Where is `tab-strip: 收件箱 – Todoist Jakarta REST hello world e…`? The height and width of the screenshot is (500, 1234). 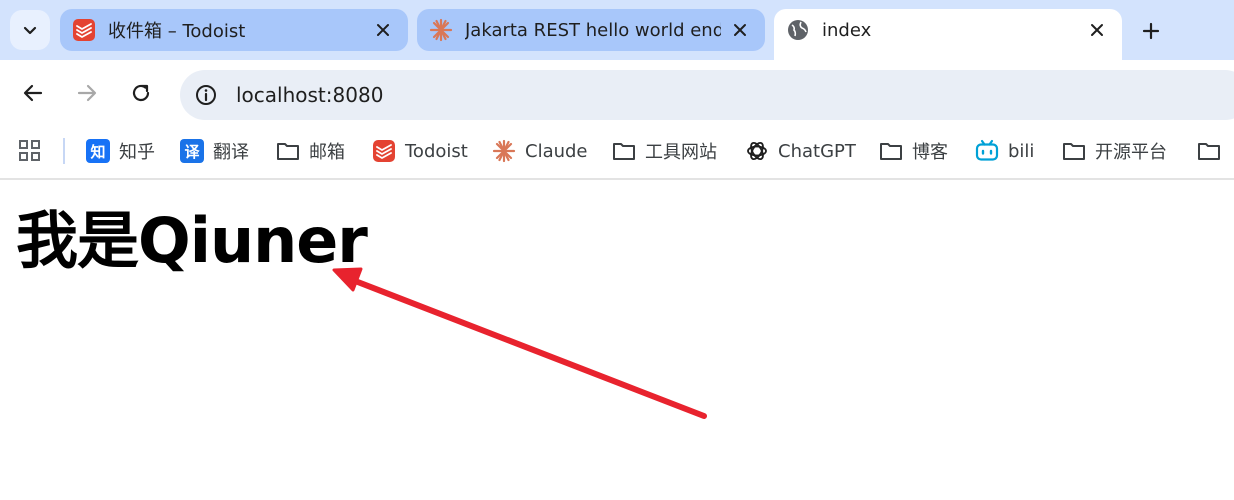
tab-strip: 收件箱 – Todoist Jakarta REST hello world e… is located at coordinates (617, 30).